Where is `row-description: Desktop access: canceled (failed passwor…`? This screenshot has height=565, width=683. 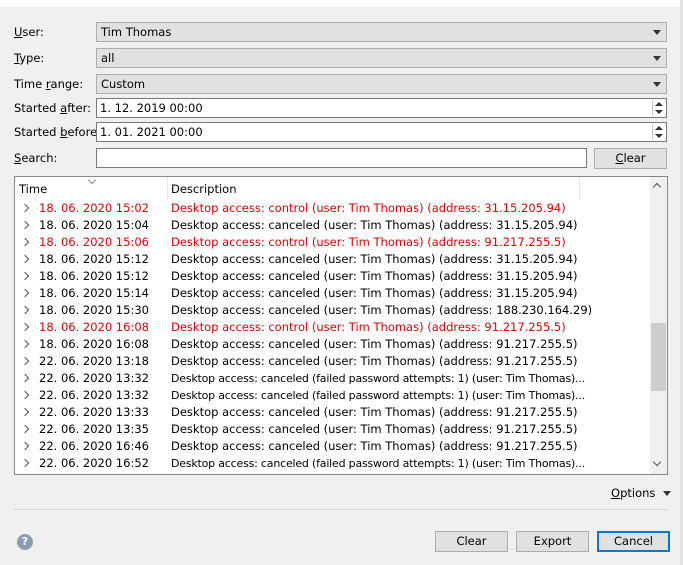
row-description: Desktop access: canceled (failed passwor… is located at coordinates (378, 463).